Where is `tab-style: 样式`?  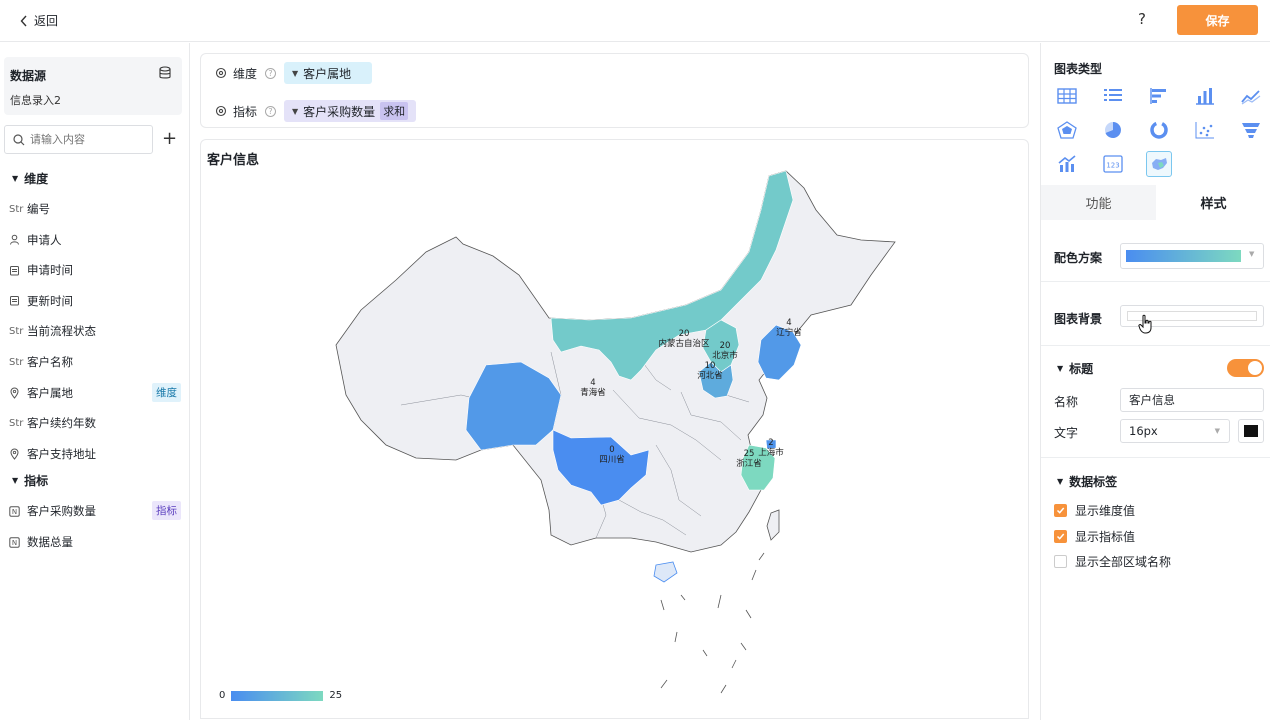 tab-style: 样式 is located at coordinates (1213, 202).